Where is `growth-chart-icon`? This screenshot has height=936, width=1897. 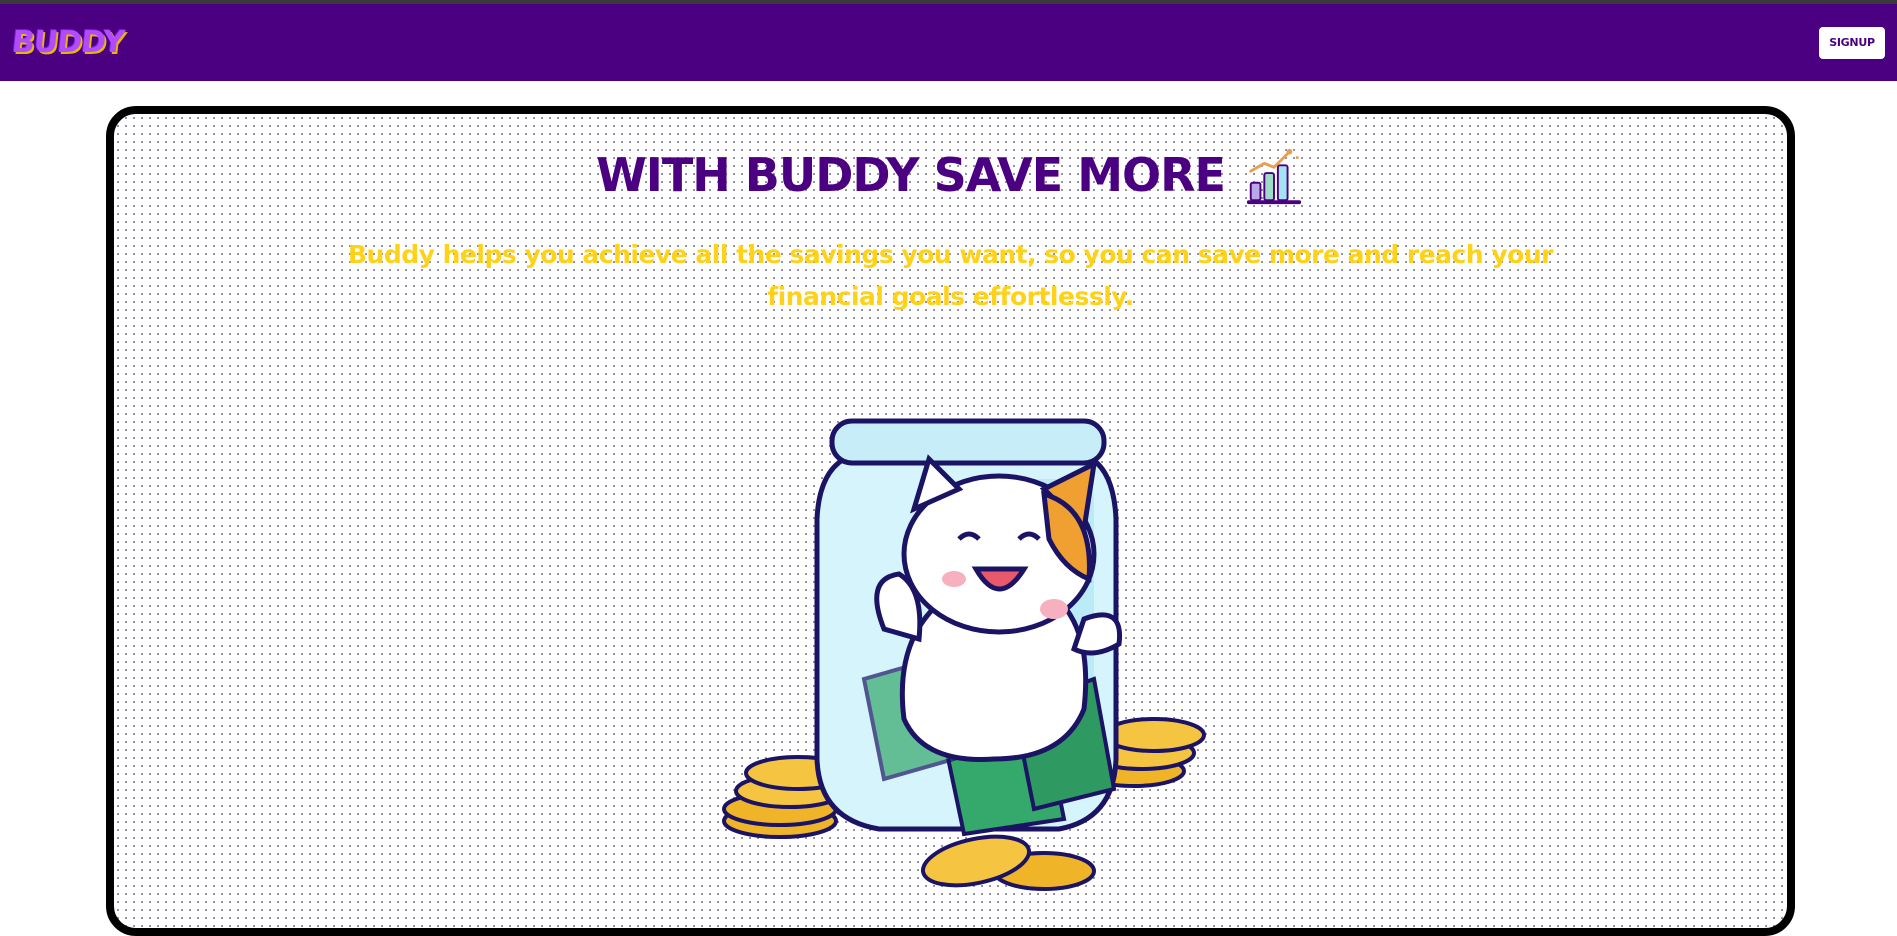
growth-chart-icon is located at coordinates (1274, 176).